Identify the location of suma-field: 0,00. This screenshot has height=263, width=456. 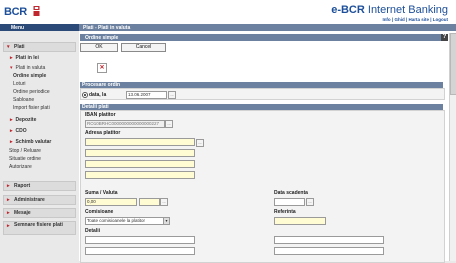
(111, 202).